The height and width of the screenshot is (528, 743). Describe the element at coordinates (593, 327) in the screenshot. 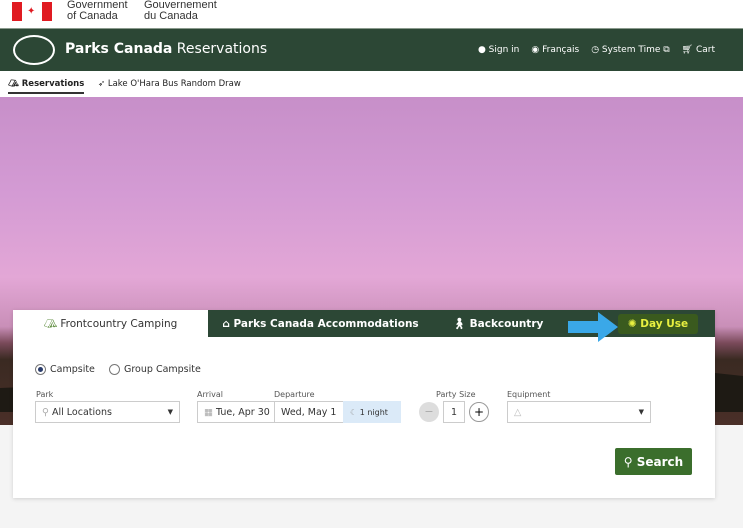

I see `arrow-annotation-icon` at that location.